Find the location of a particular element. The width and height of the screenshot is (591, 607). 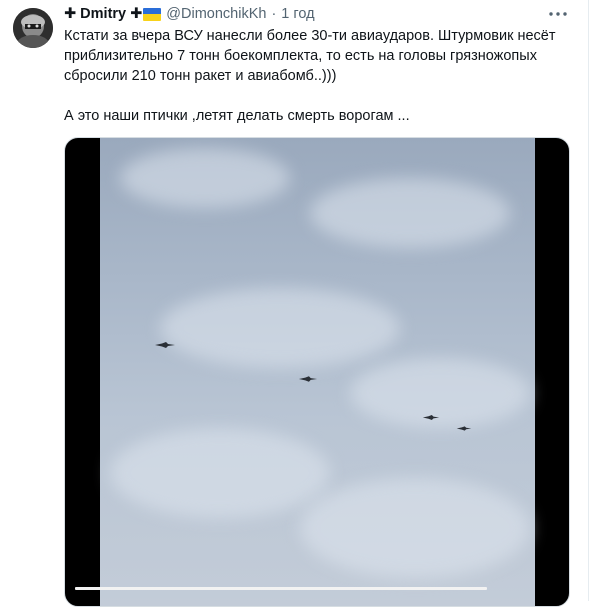

tweet-timestamp: 1 год is located at coordinates (297, 14).